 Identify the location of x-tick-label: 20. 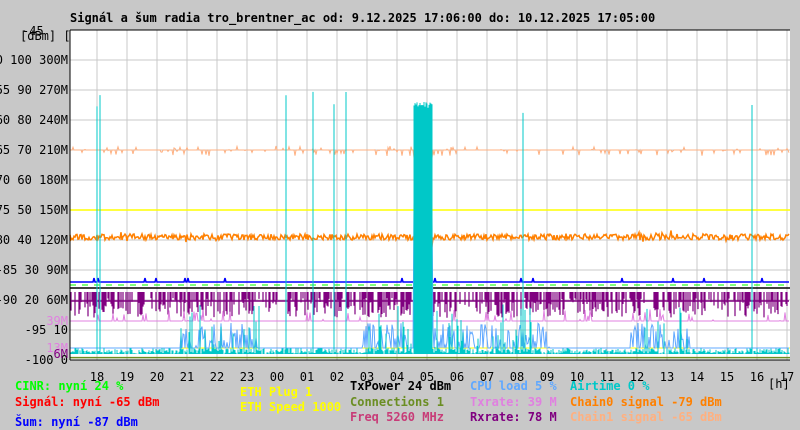
(157, 377).